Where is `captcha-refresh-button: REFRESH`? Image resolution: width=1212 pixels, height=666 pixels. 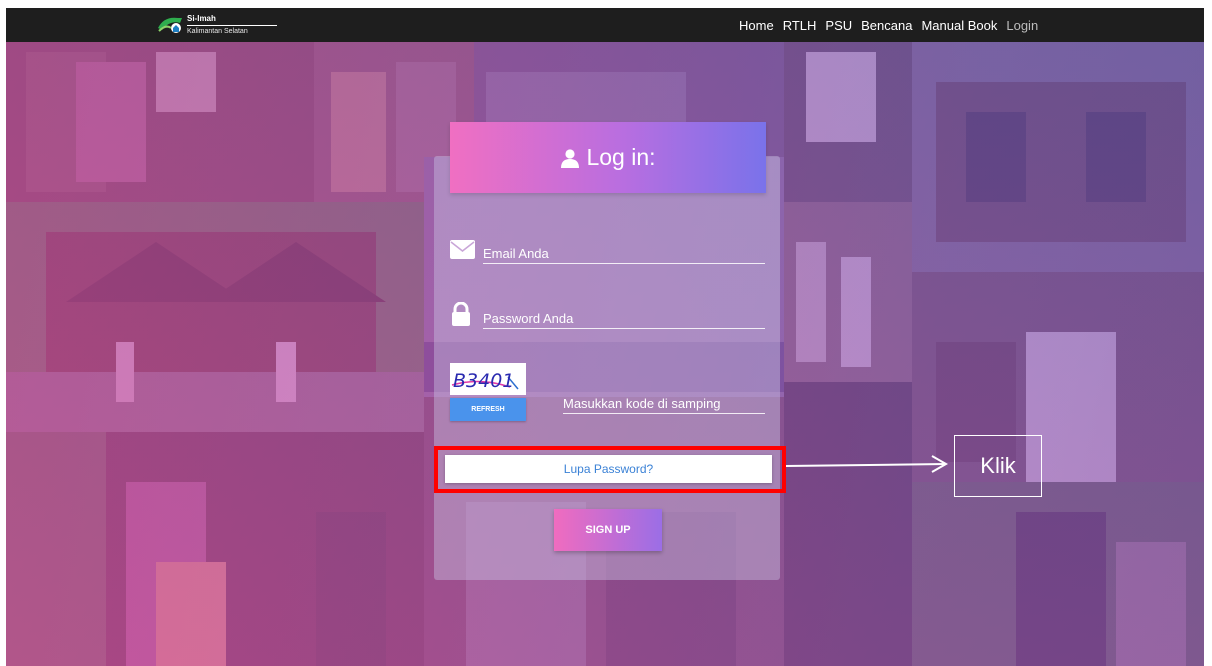
captcha-refresh-button: REFRESH is located at coordinates (488, 409).